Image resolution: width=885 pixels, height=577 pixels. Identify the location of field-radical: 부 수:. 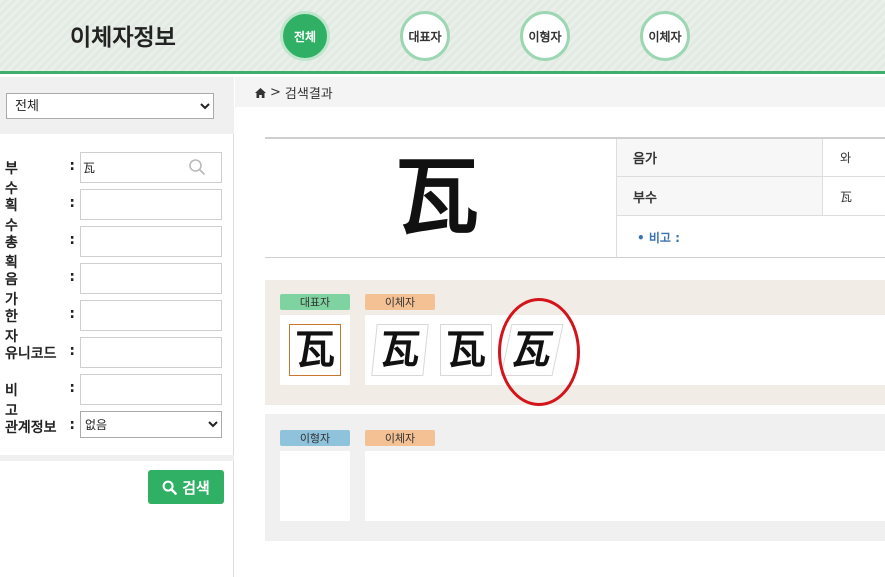
(117, 174).